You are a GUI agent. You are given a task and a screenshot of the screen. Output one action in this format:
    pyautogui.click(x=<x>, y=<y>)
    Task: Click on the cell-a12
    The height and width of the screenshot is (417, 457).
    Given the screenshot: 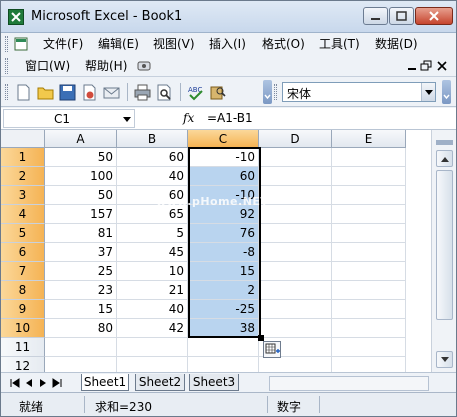 What is the action you would take?
    pyautogui.click(x=81, y=364)
    